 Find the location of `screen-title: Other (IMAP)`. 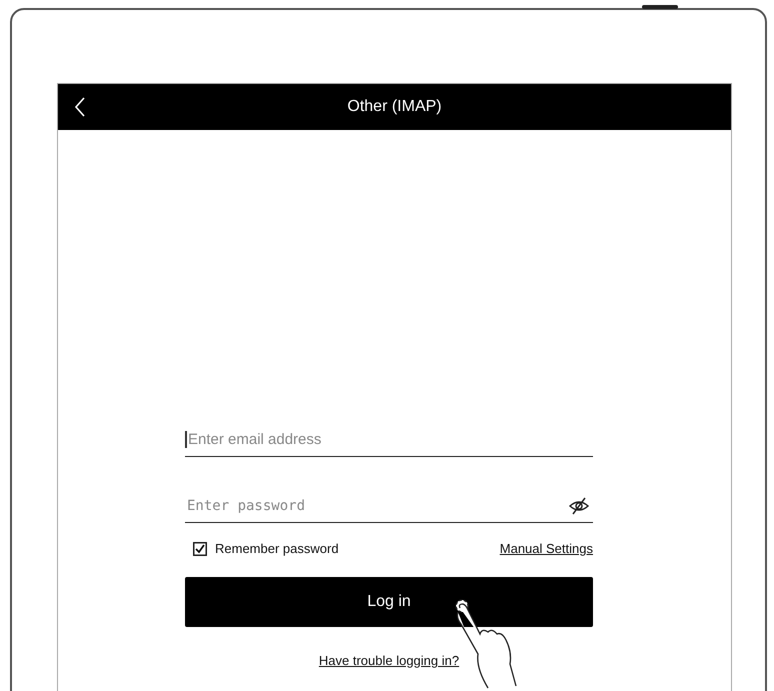

screen-title: Other (IMAP) is located at coordinates (394, 107).